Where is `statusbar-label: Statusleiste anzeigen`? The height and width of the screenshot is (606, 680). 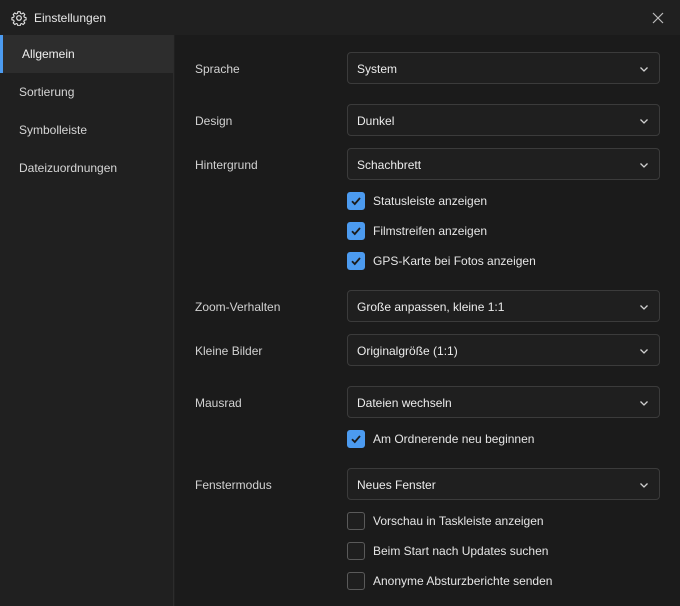 statusbar-label: Statusleiste anzeigen is located at coordinates (430, 201).